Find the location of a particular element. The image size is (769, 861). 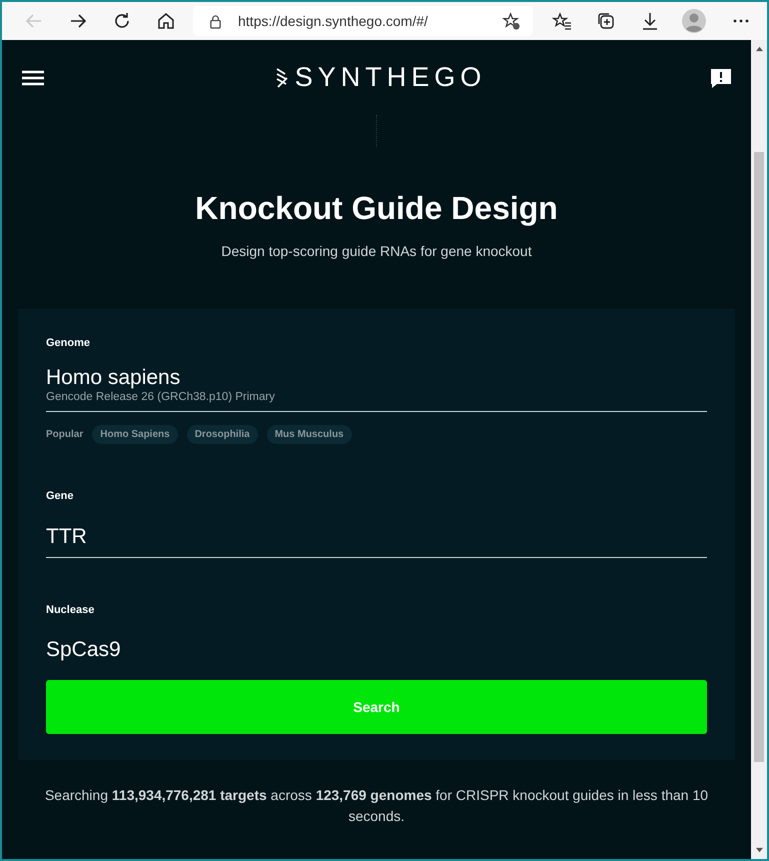

url-text: https://design.synthego.com/#/ is located at coordinates (333, 21).